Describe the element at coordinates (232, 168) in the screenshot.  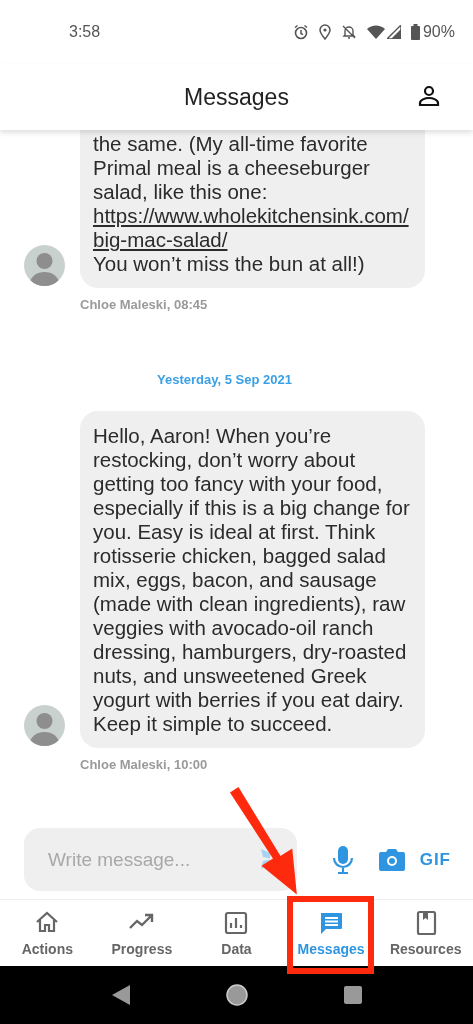
I see `message-text: the same. (My all-time favorite Primal meal is a cheeseburger salad, like this one:` at that location.